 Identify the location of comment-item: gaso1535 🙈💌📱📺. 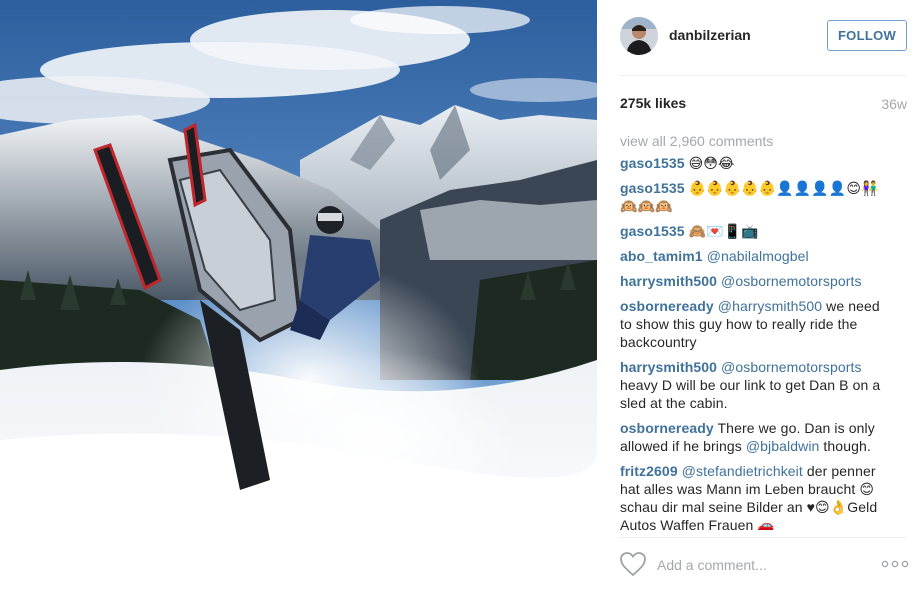
(755, 231).